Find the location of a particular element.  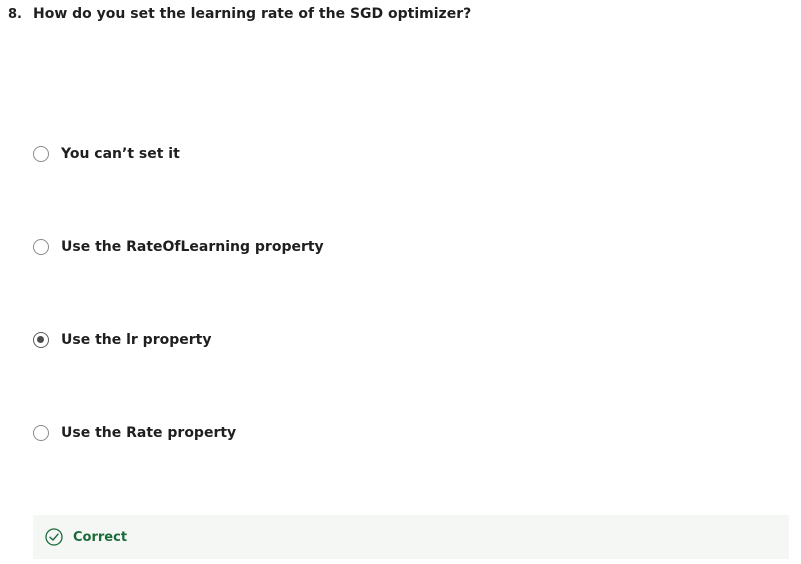

option-rate-of-learning: Use the RateOfLearning property is located at coordinates (178, 247).